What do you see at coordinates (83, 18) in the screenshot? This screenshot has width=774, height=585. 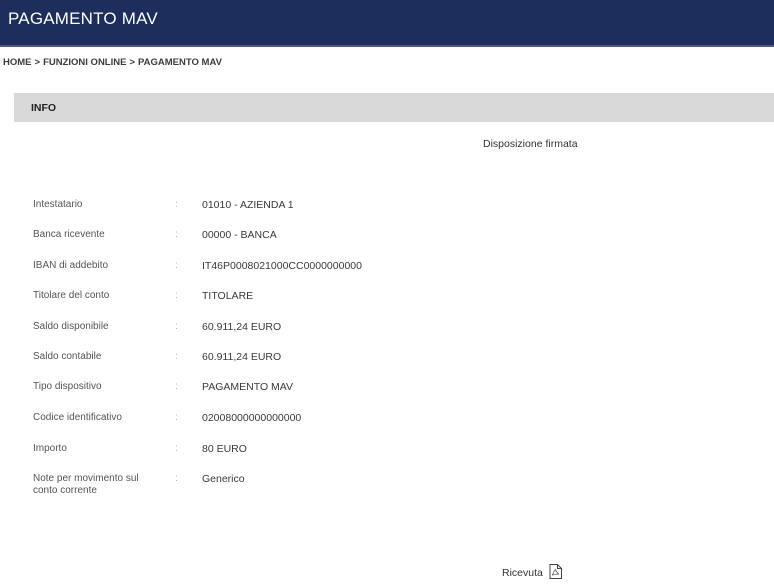 I see `page-title: PAGAMENTO MAV` at bounding box center [83, 18].